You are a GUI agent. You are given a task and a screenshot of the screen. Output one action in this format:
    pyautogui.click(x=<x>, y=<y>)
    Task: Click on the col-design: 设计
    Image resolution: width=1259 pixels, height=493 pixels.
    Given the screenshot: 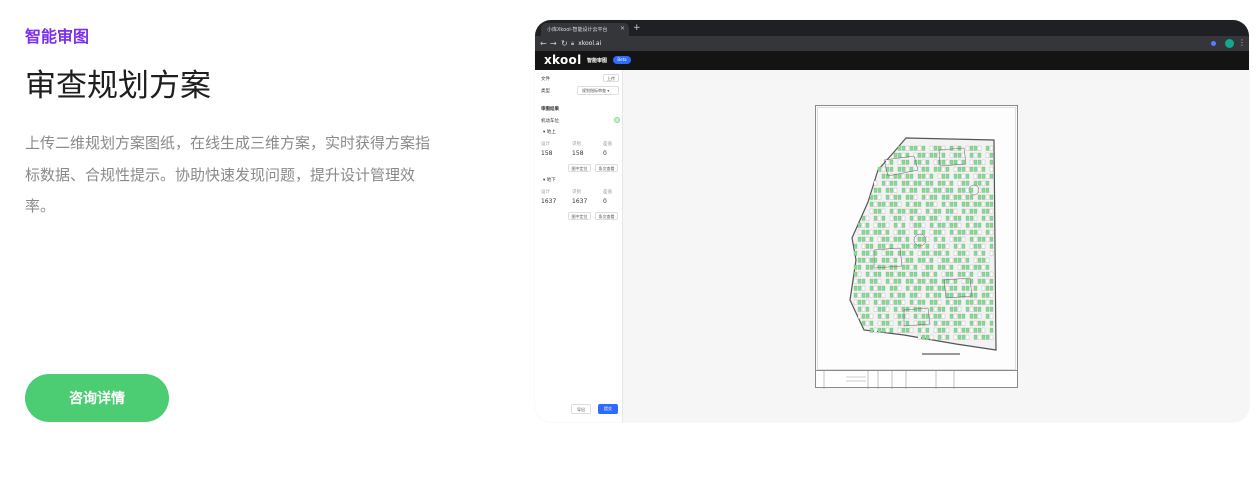 What is the action you would take?
    pyautogui.click(x=545, y=144)
    